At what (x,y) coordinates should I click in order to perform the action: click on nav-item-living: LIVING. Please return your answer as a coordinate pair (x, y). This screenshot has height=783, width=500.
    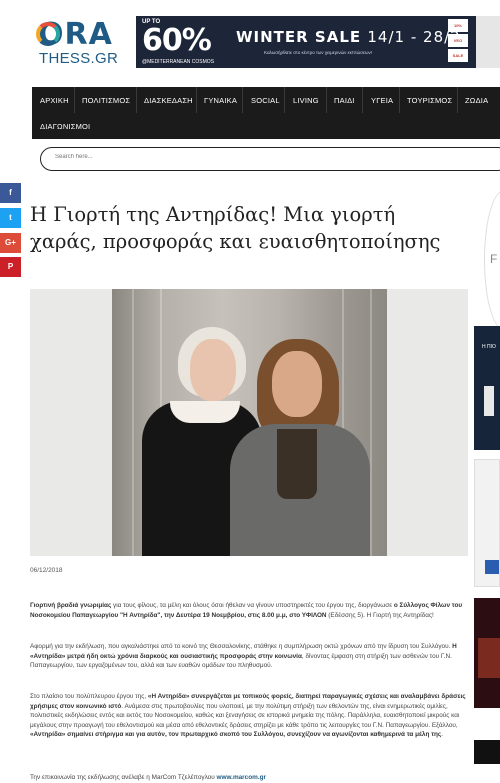
    Looking at the image, I should click on (306, 100).